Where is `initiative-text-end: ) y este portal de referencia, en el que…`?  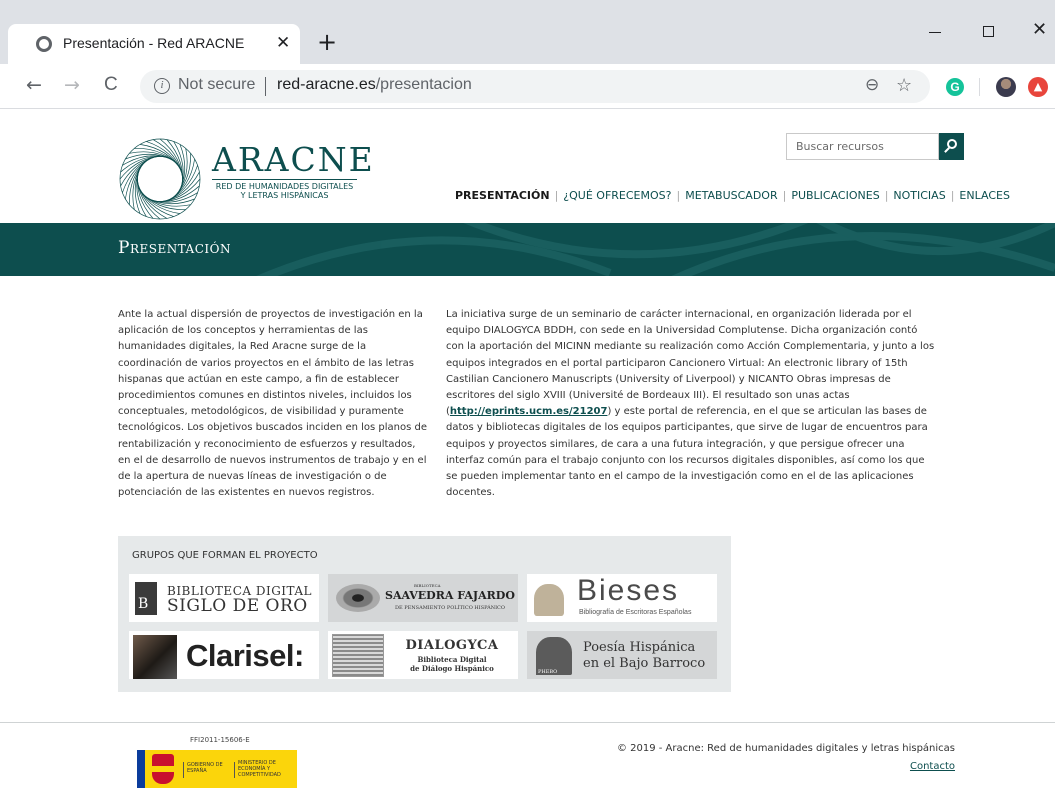 initiative-text-end: ) y este portal de referencia, en el que… is located at coordinates (687, 452).